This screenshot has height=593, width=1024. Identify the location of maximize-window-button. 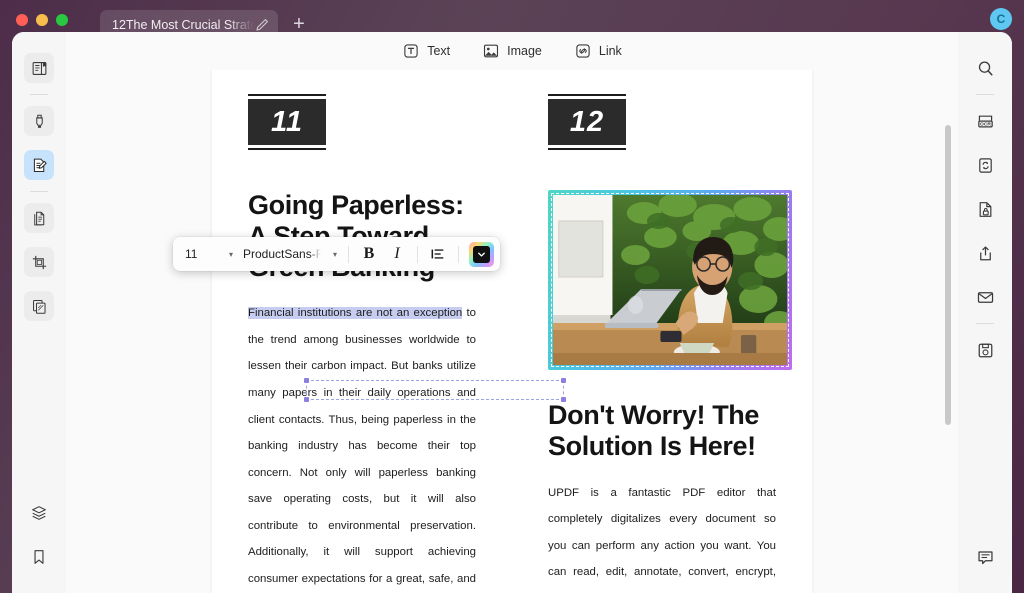
(62, 20).